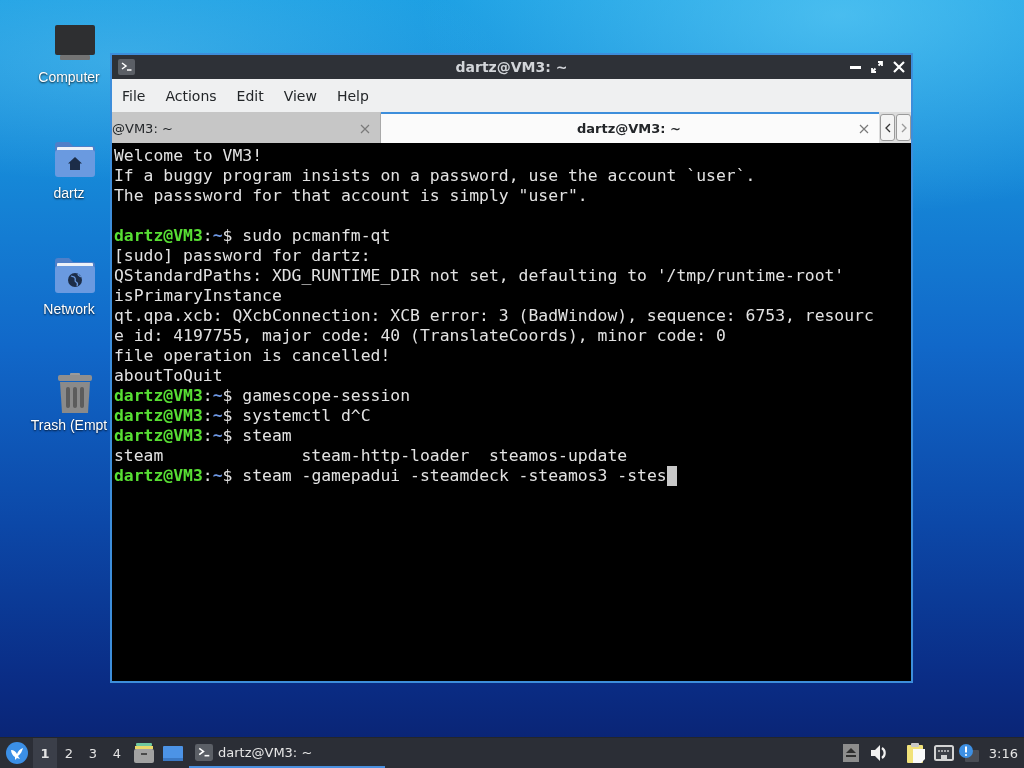 The width and height of the screenshot is (1024, 768). I want to click on window-title: dartz@VM3: ~, so click(511, 67).